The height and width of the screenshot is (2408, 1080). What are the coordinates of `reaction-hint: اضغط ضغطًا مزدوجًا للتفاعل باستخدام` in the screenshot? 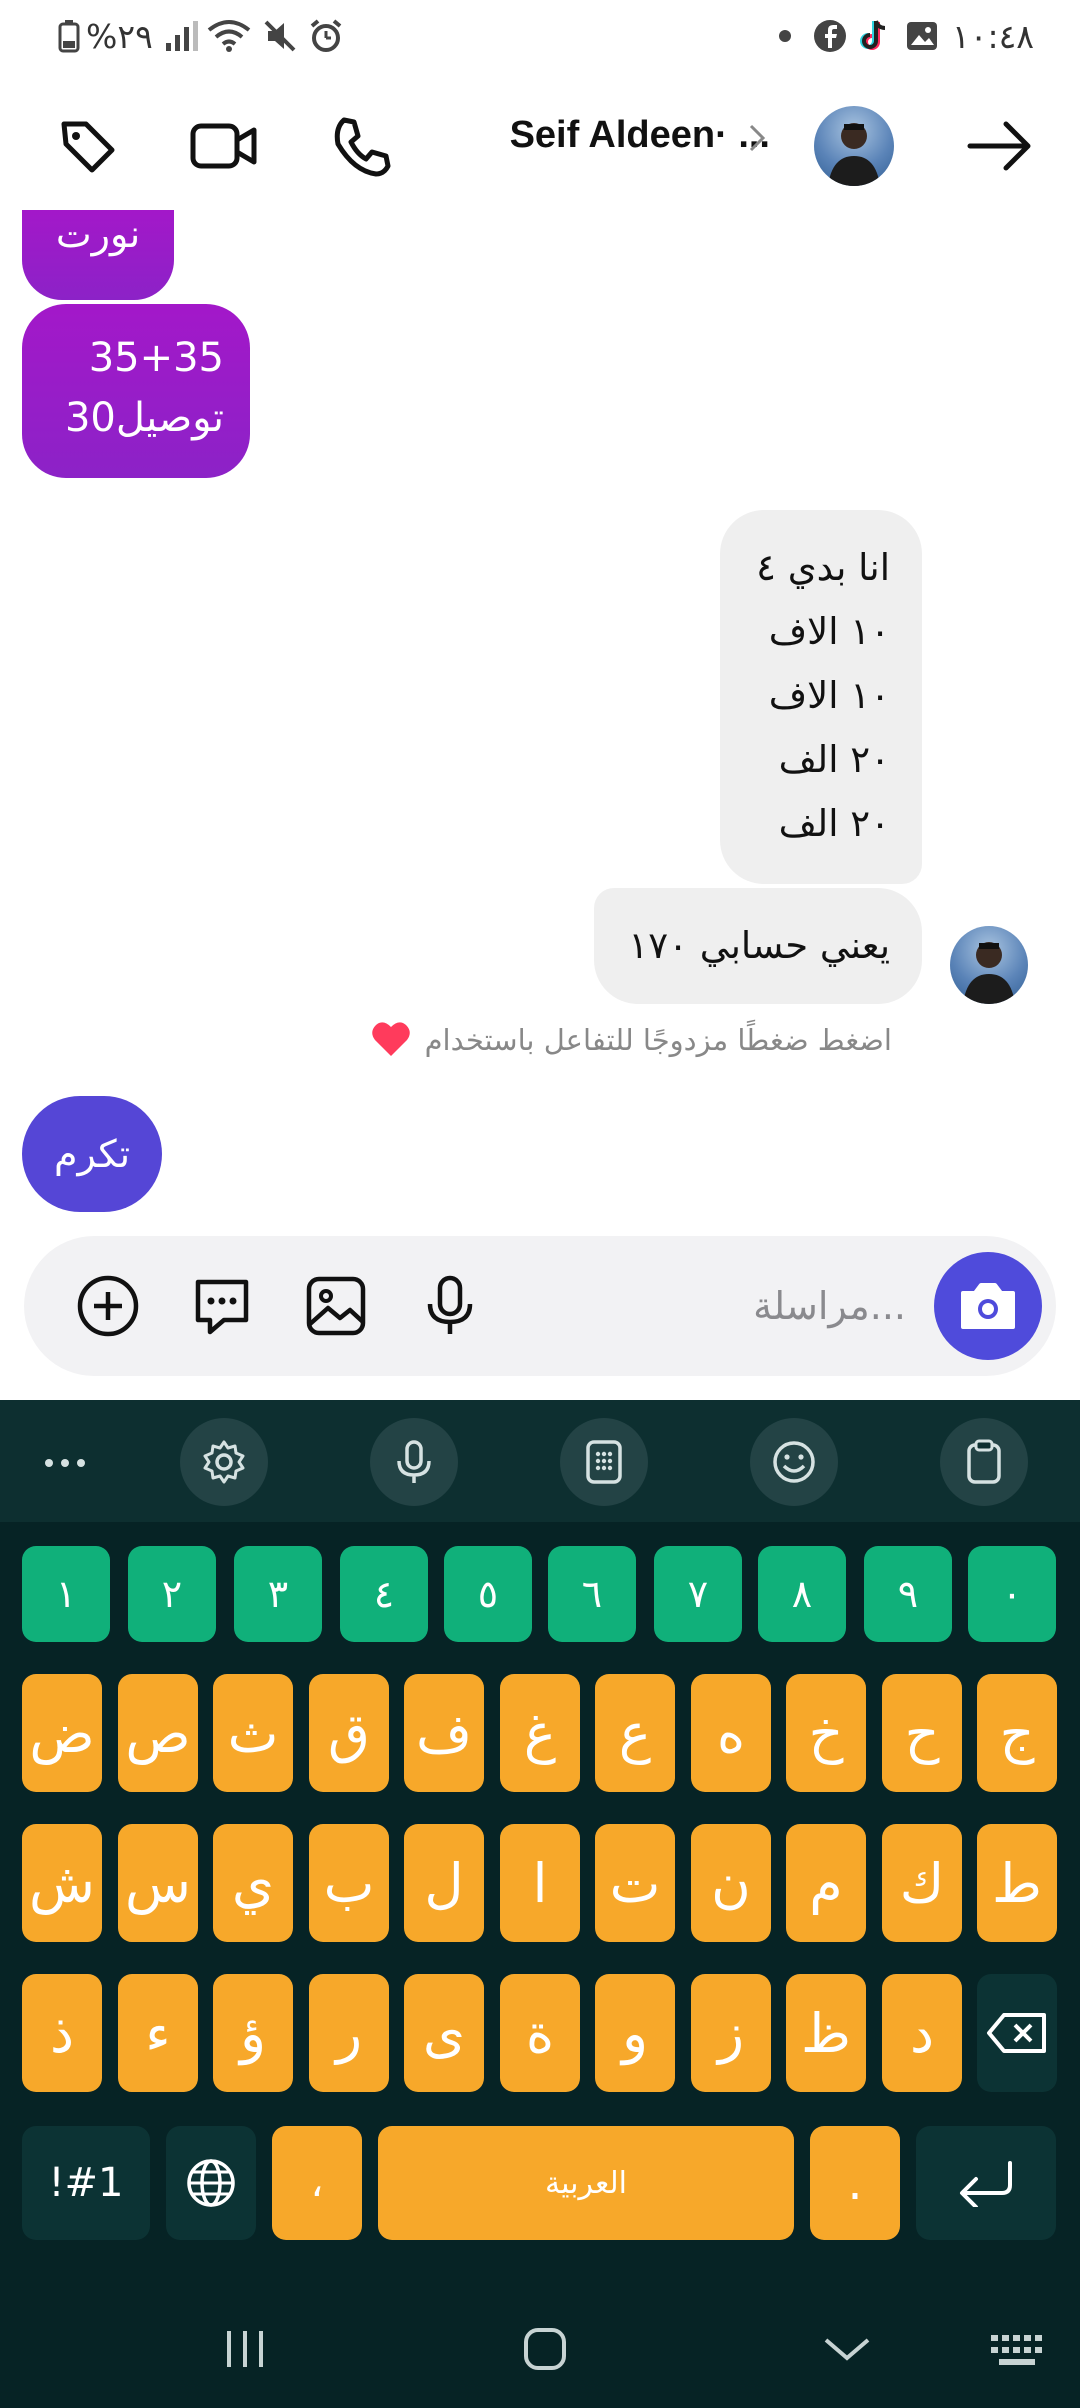 It's located at (632, 1040).